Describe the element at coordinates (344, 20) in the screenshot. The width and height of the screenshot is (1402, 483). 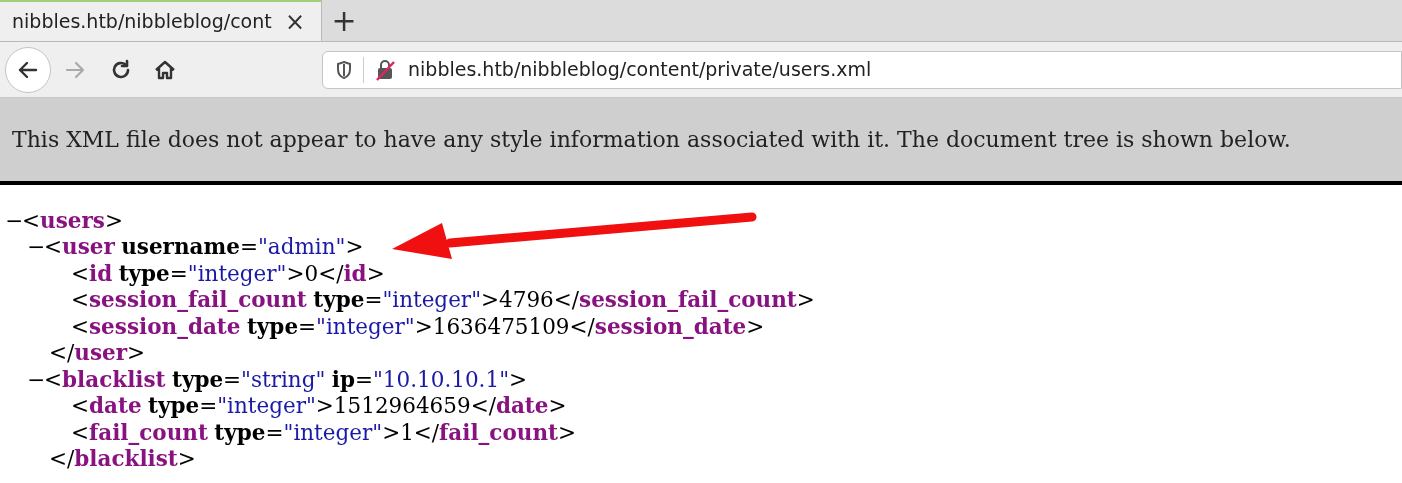
I see `new-tab-button: +` at that location.